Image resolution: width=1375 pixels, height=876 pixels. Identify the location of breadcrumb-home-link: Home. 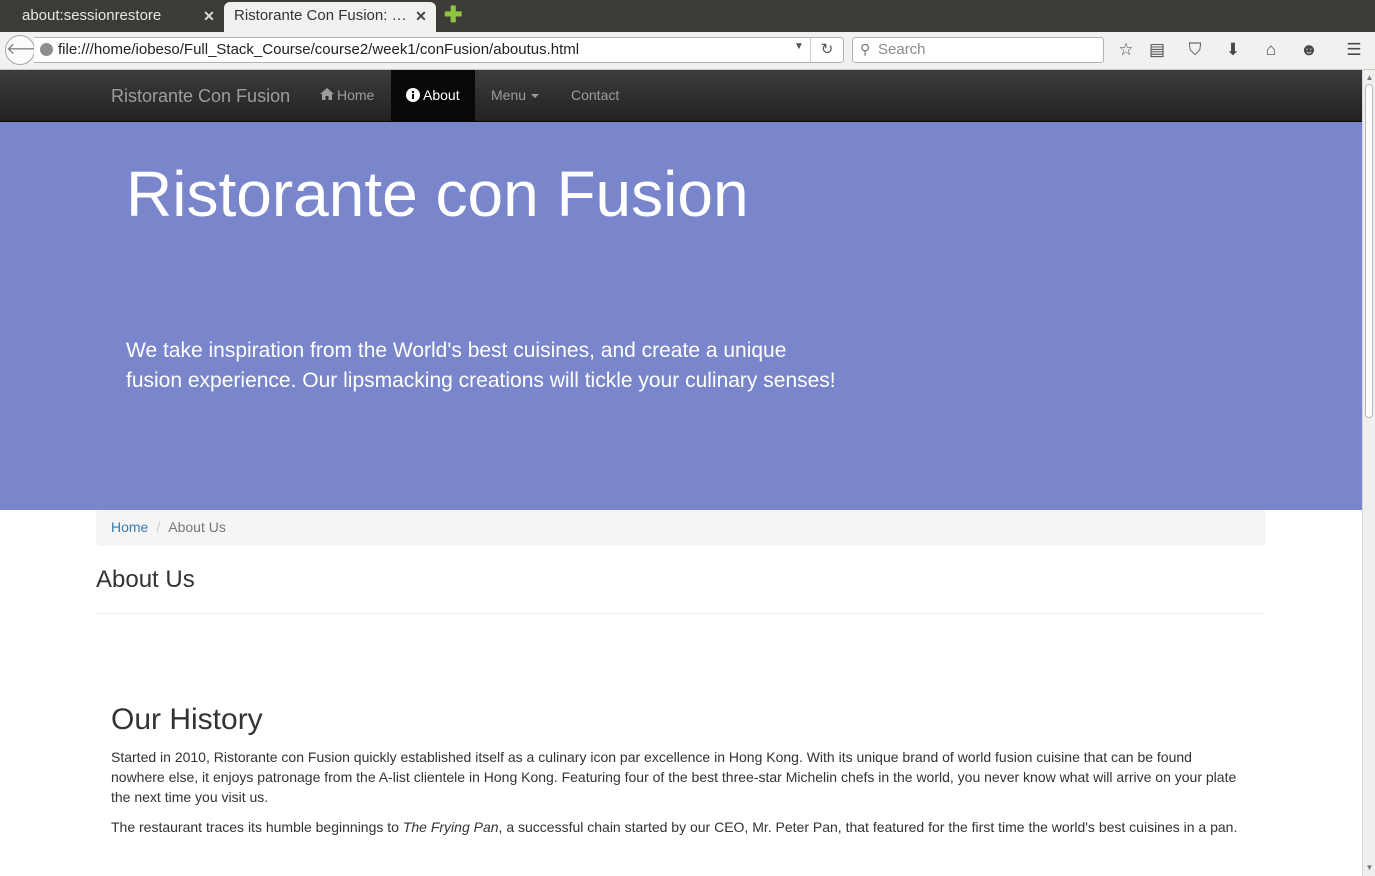
(129, 527).